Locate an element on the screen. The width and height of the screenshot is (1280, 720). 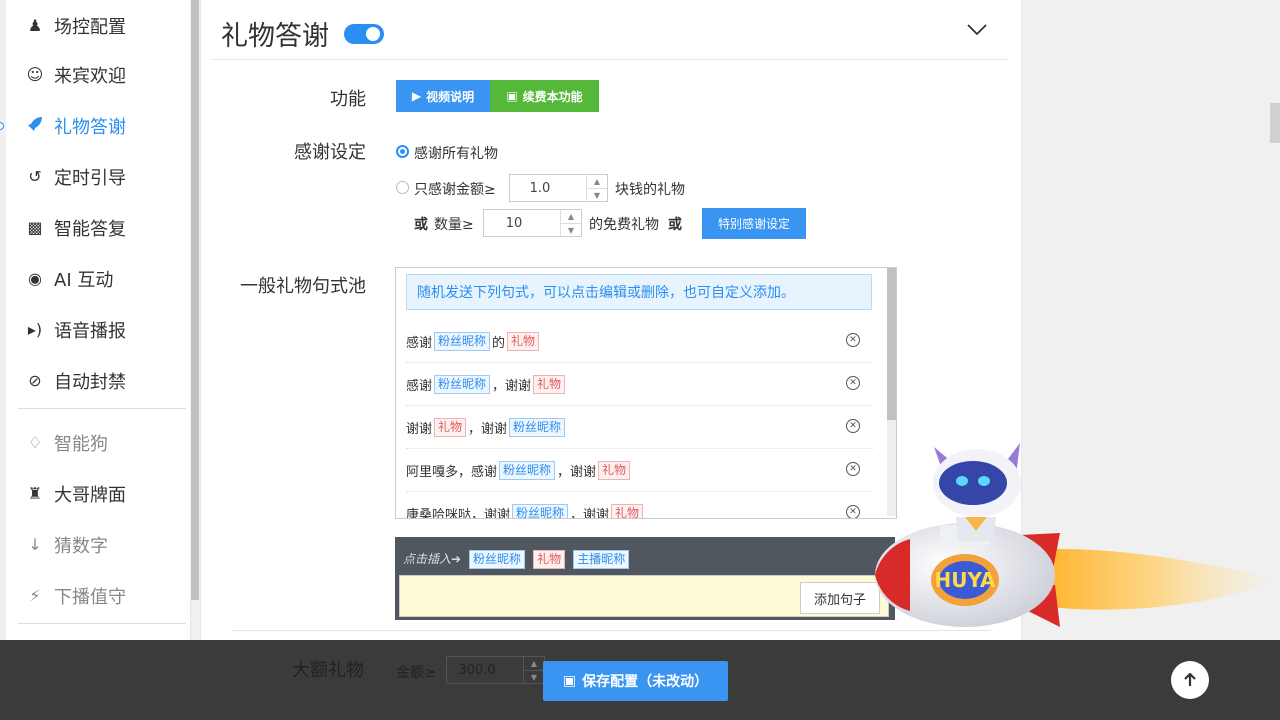
video-guide-button: ▶ 视频说明 is located at coordinates (443, 96).